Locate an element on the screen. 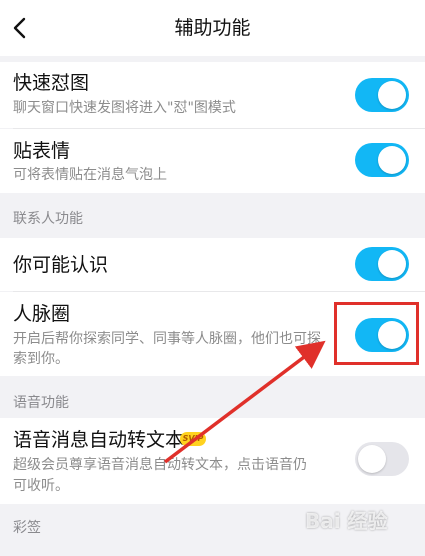  setting-row-sticker: 贴表情 可将表情贴在消息气泡上 is located at coordinates (212, 161).